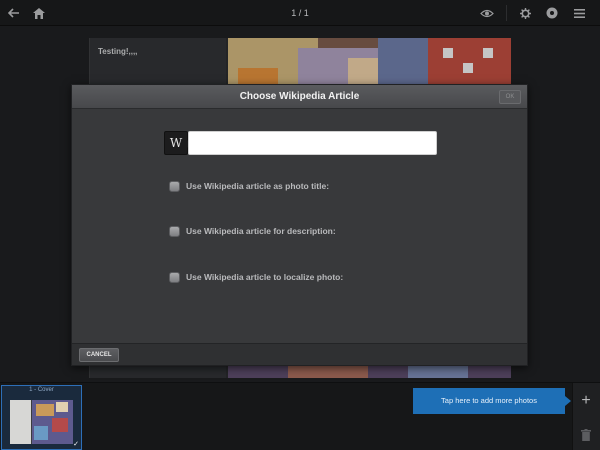  What do you see at coordinates (552, 13) in the screenshot?
I see `info-icon` at bounding box center [552, 13].